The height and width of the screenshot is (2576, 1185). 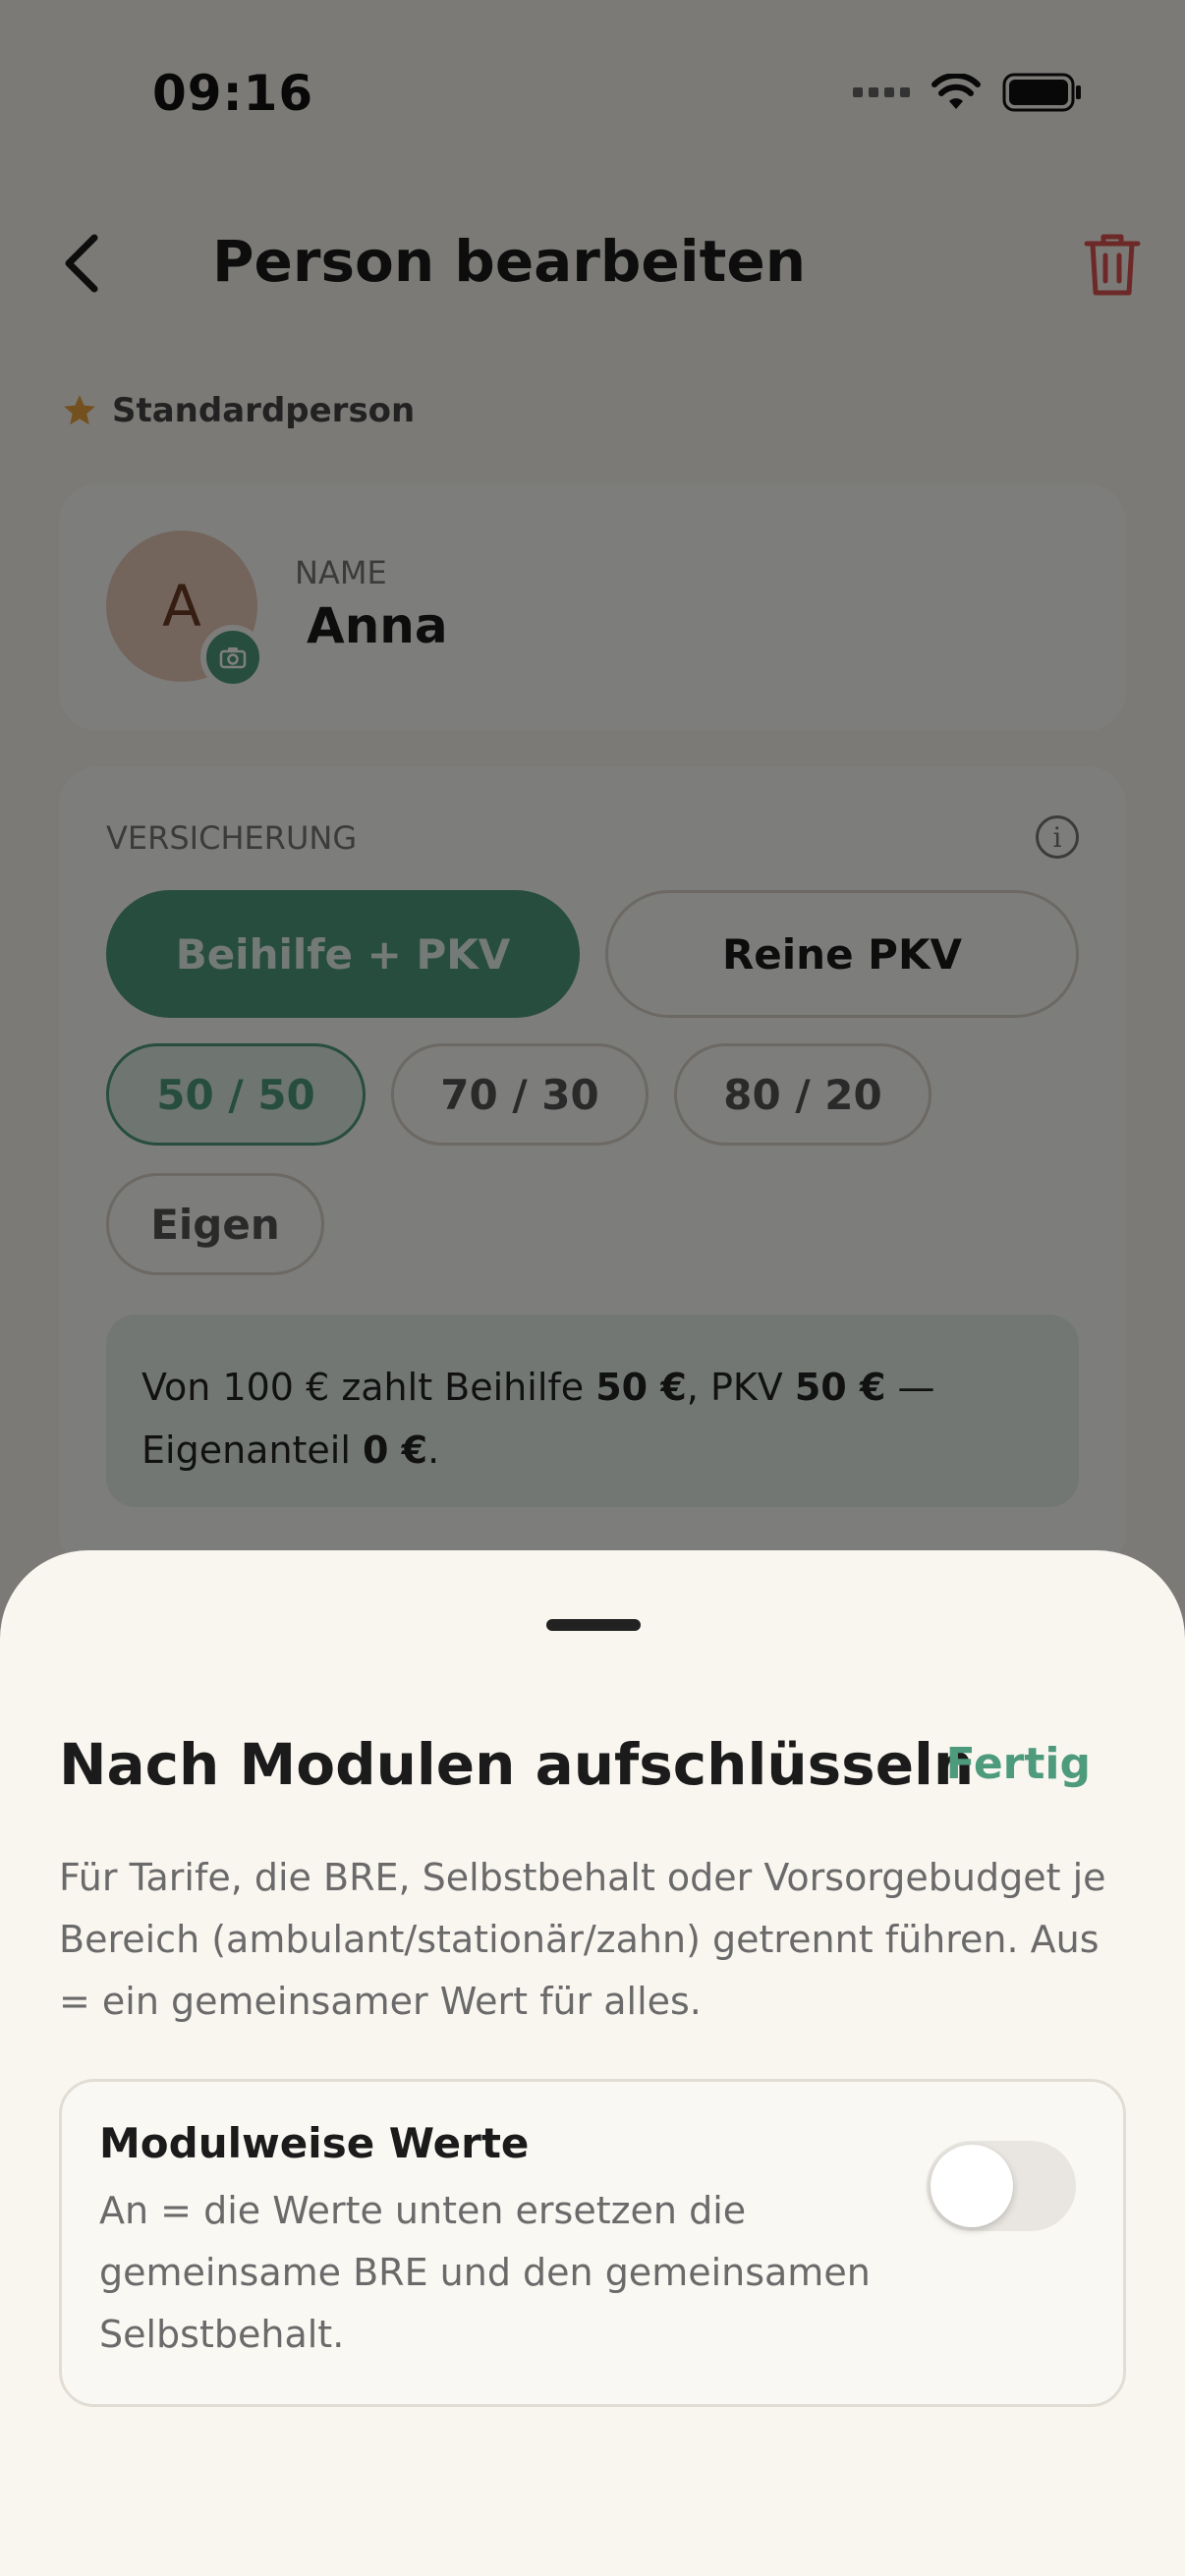 I want to click on toggle-knob, so click(x=972, y=2186).